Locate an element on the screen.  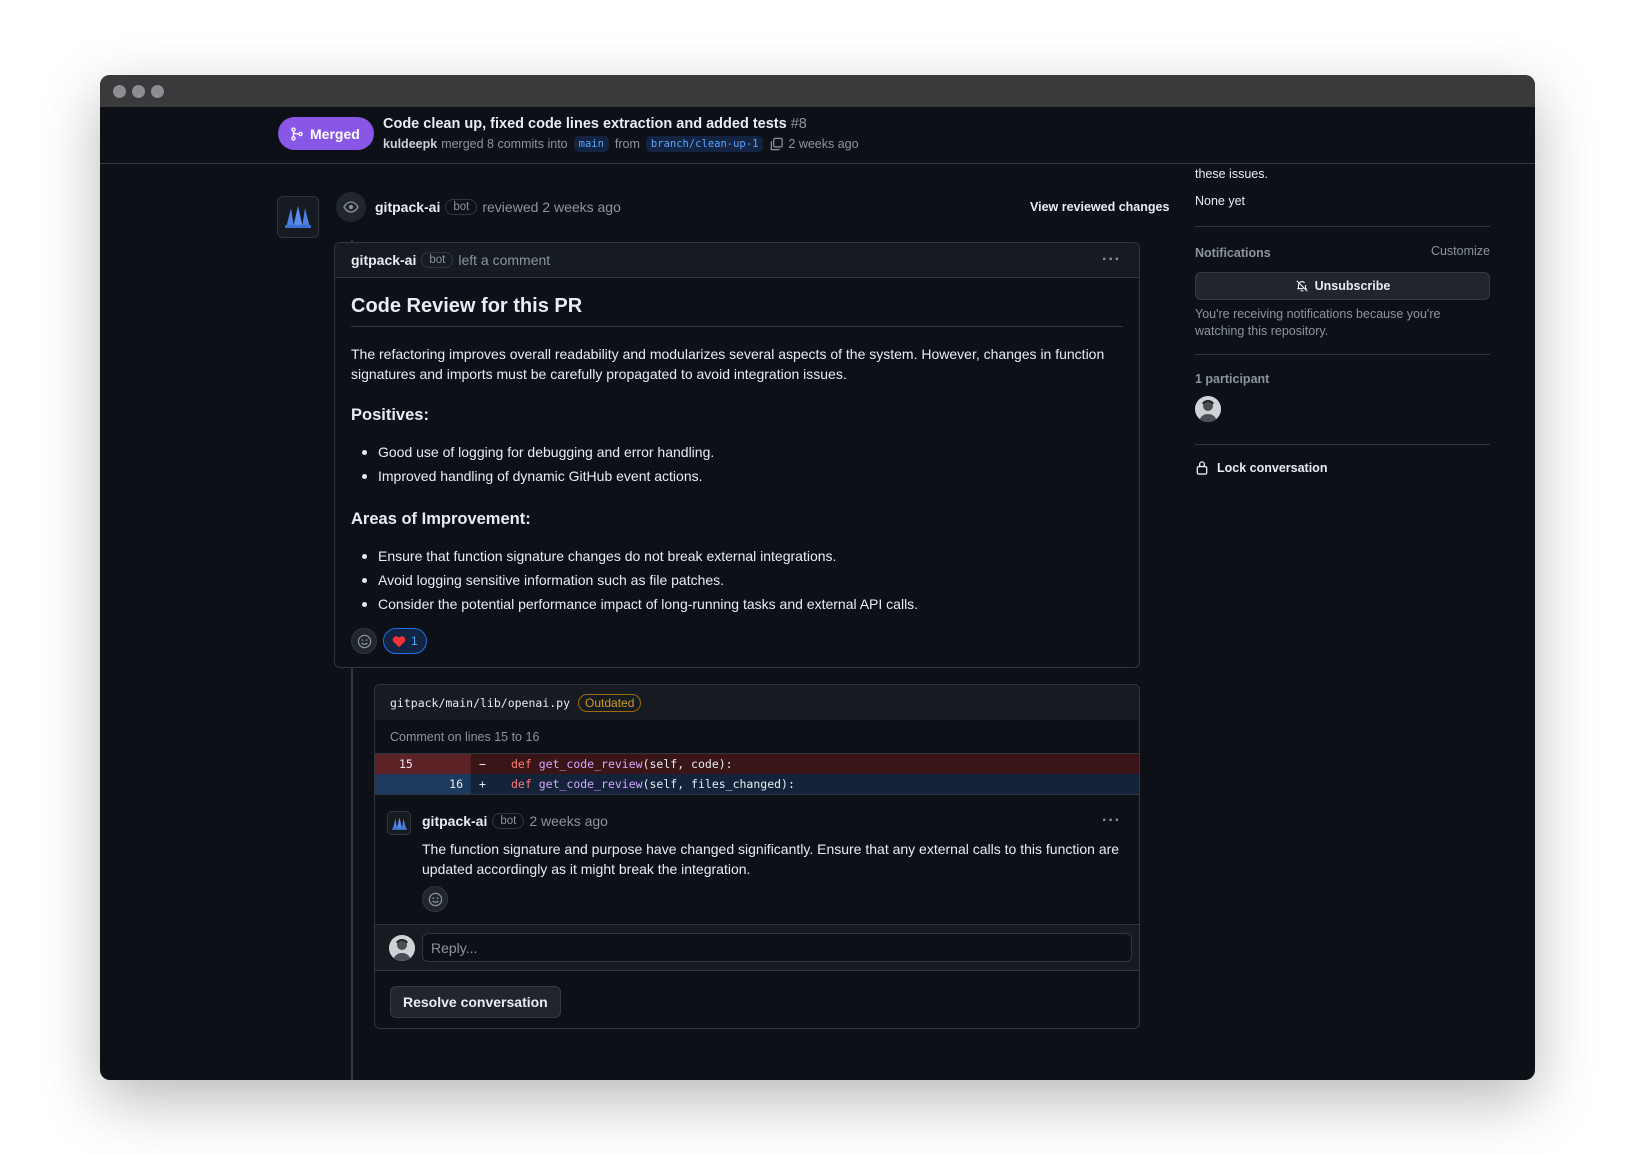
positives-heading: Positives: is located at coordinates (390, 415).